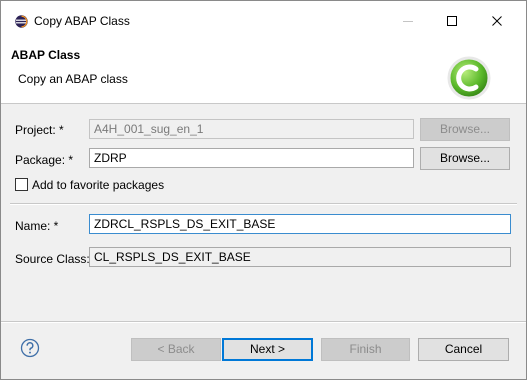  I want to click on close-button, so click(497, 21).